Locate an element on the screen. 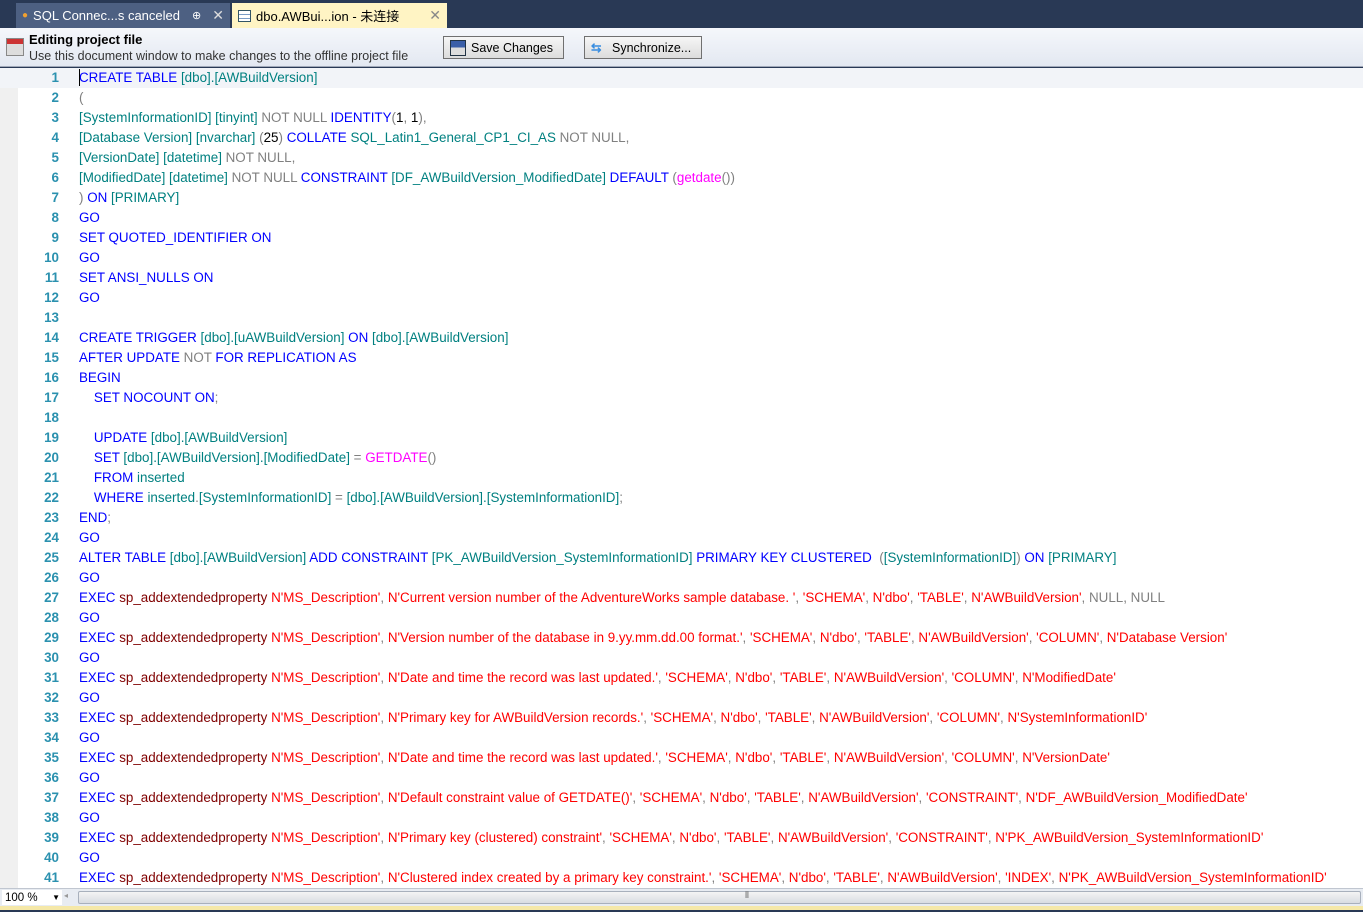  code-line: 26 GO is located at coordinates (681, 578).